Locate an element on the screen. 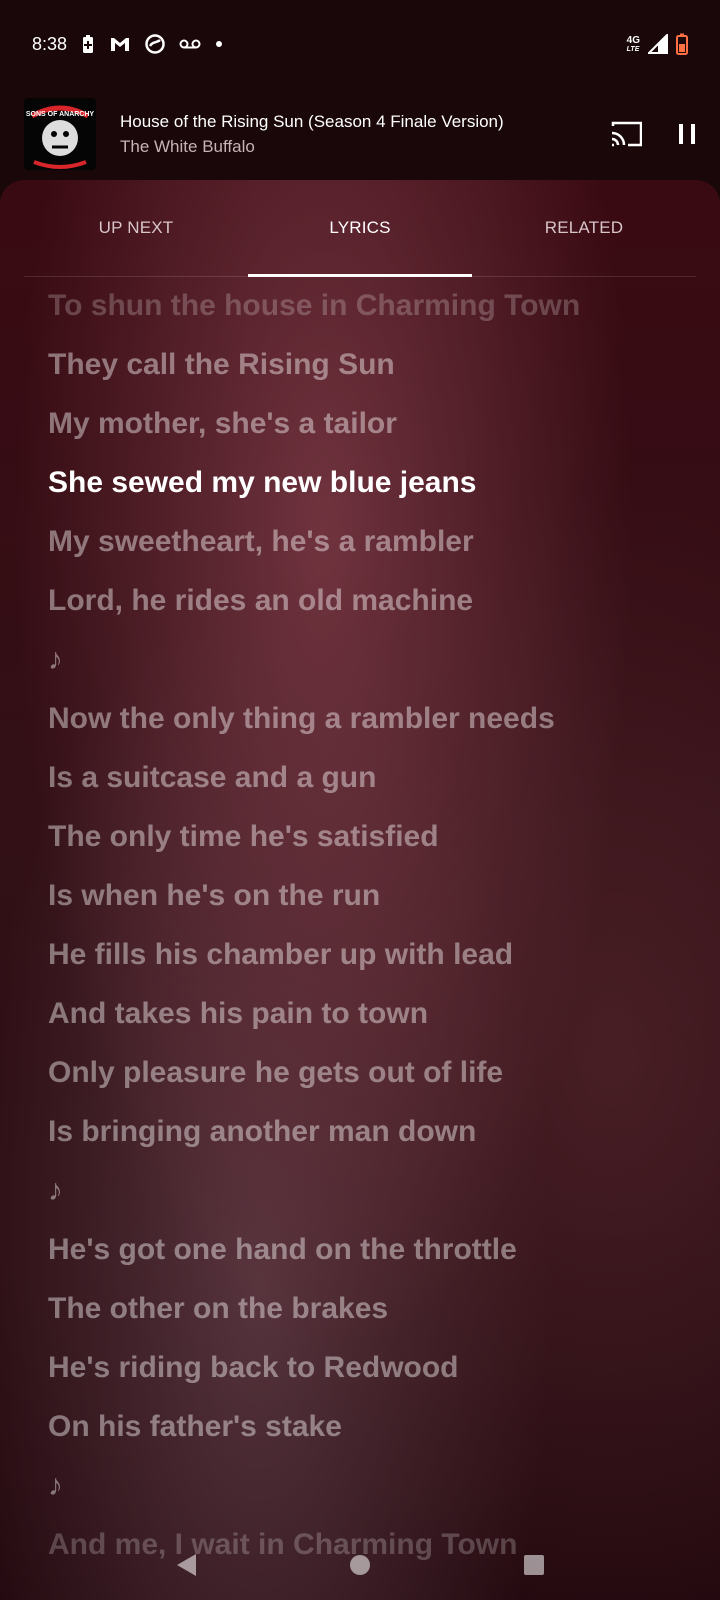  network-type-icon: 4G LTE is located at coordinates (633, 43).